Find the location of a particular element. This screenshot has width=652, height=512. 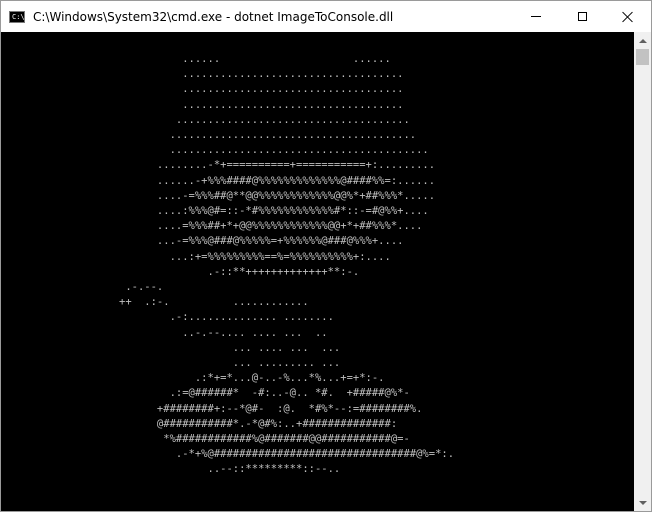

cmd-icon-glyph: C:\ is located at coordinates (18, 16).